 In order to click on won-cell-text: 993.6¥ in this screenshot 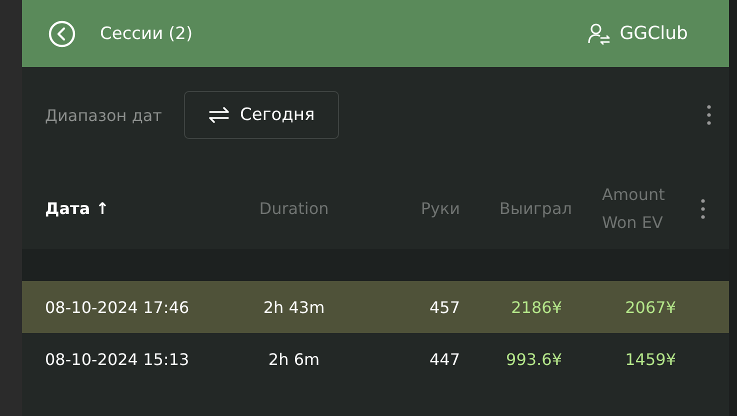, I will do `click(533, 359)`.